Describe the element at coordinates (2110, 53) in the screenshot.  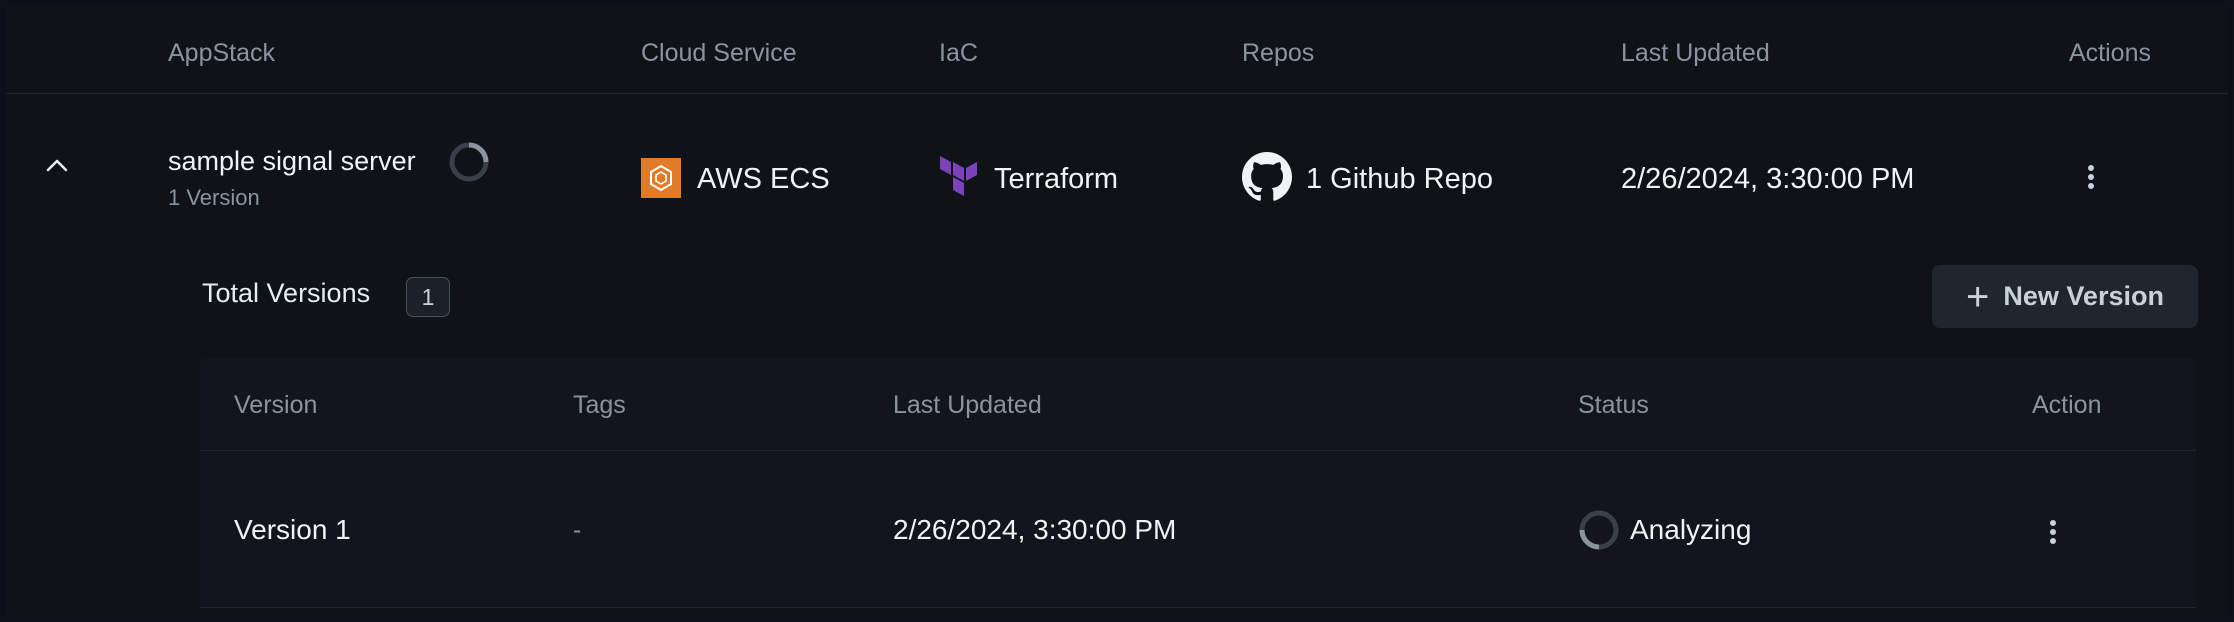
I see `header-actions: Actions` at that location.